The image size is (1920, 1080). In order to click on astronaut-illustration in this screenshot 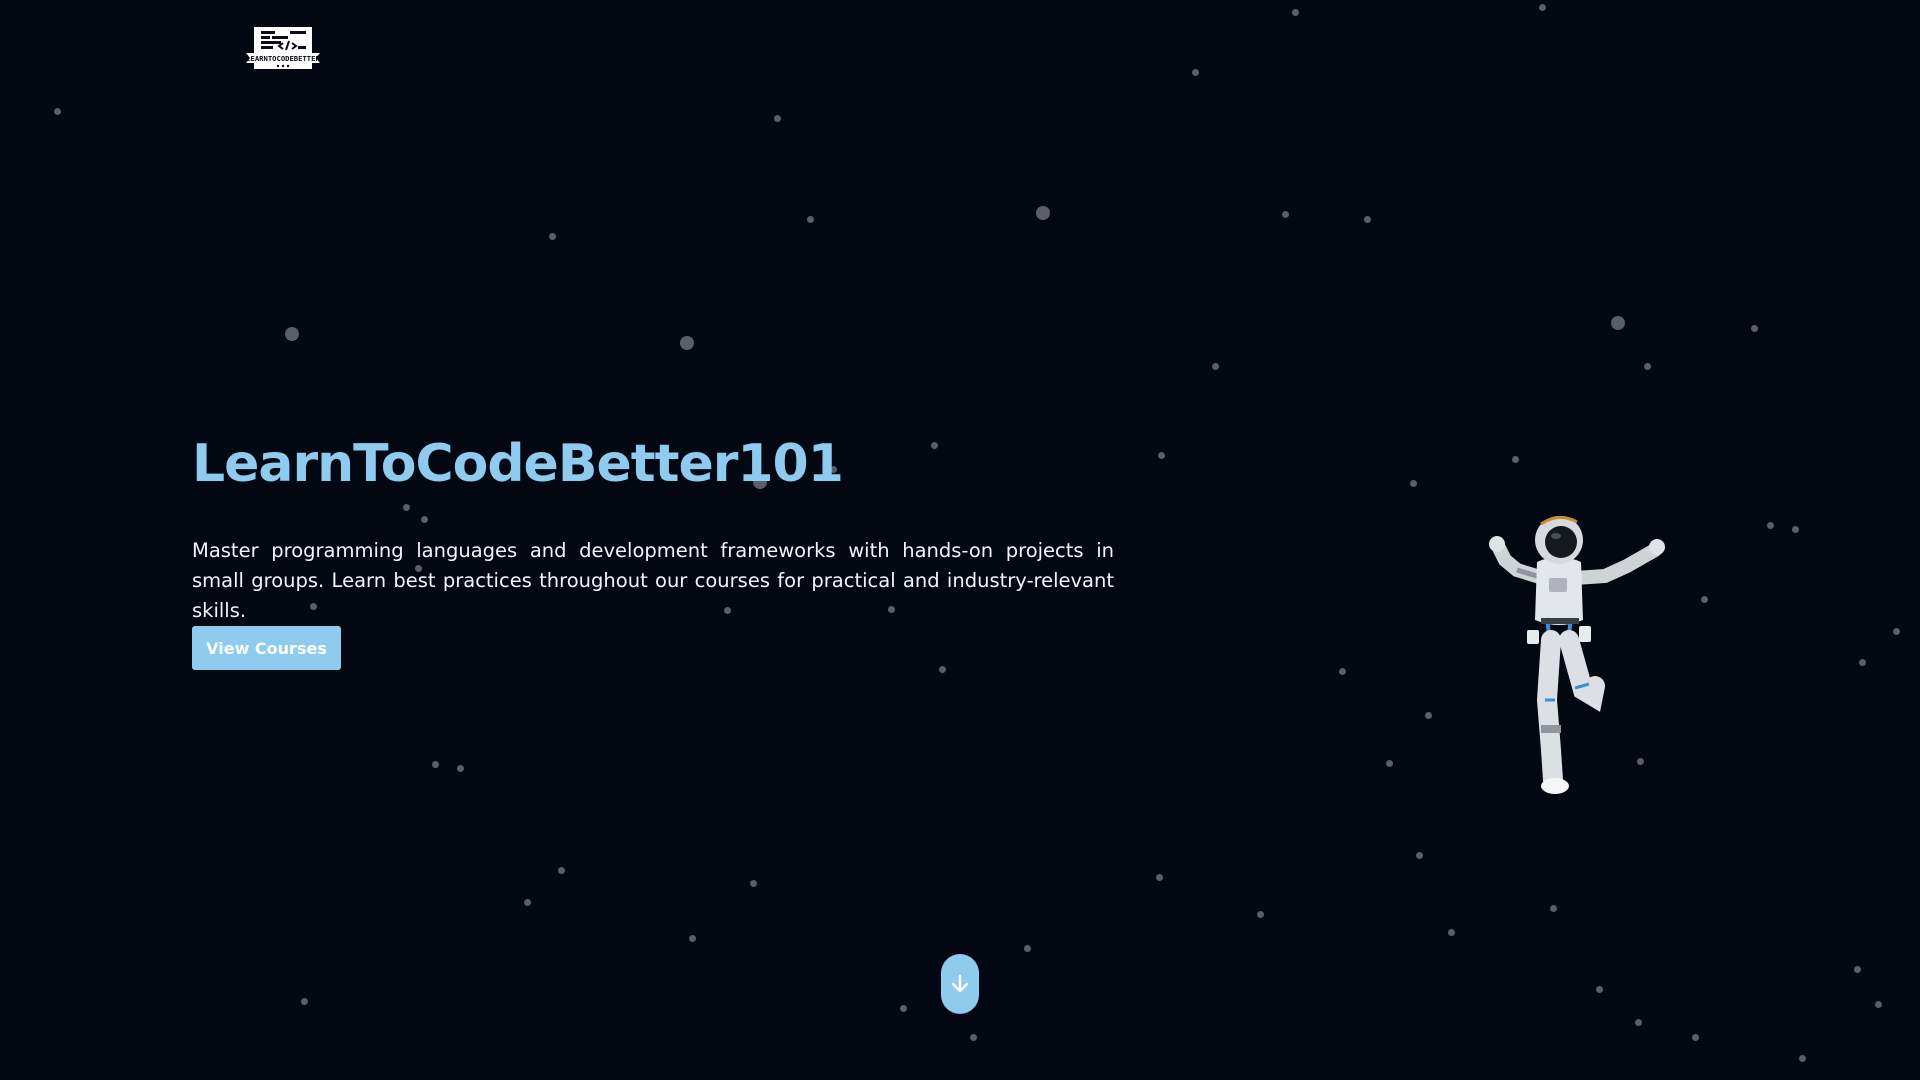, I will do `click(1560, 650)`.